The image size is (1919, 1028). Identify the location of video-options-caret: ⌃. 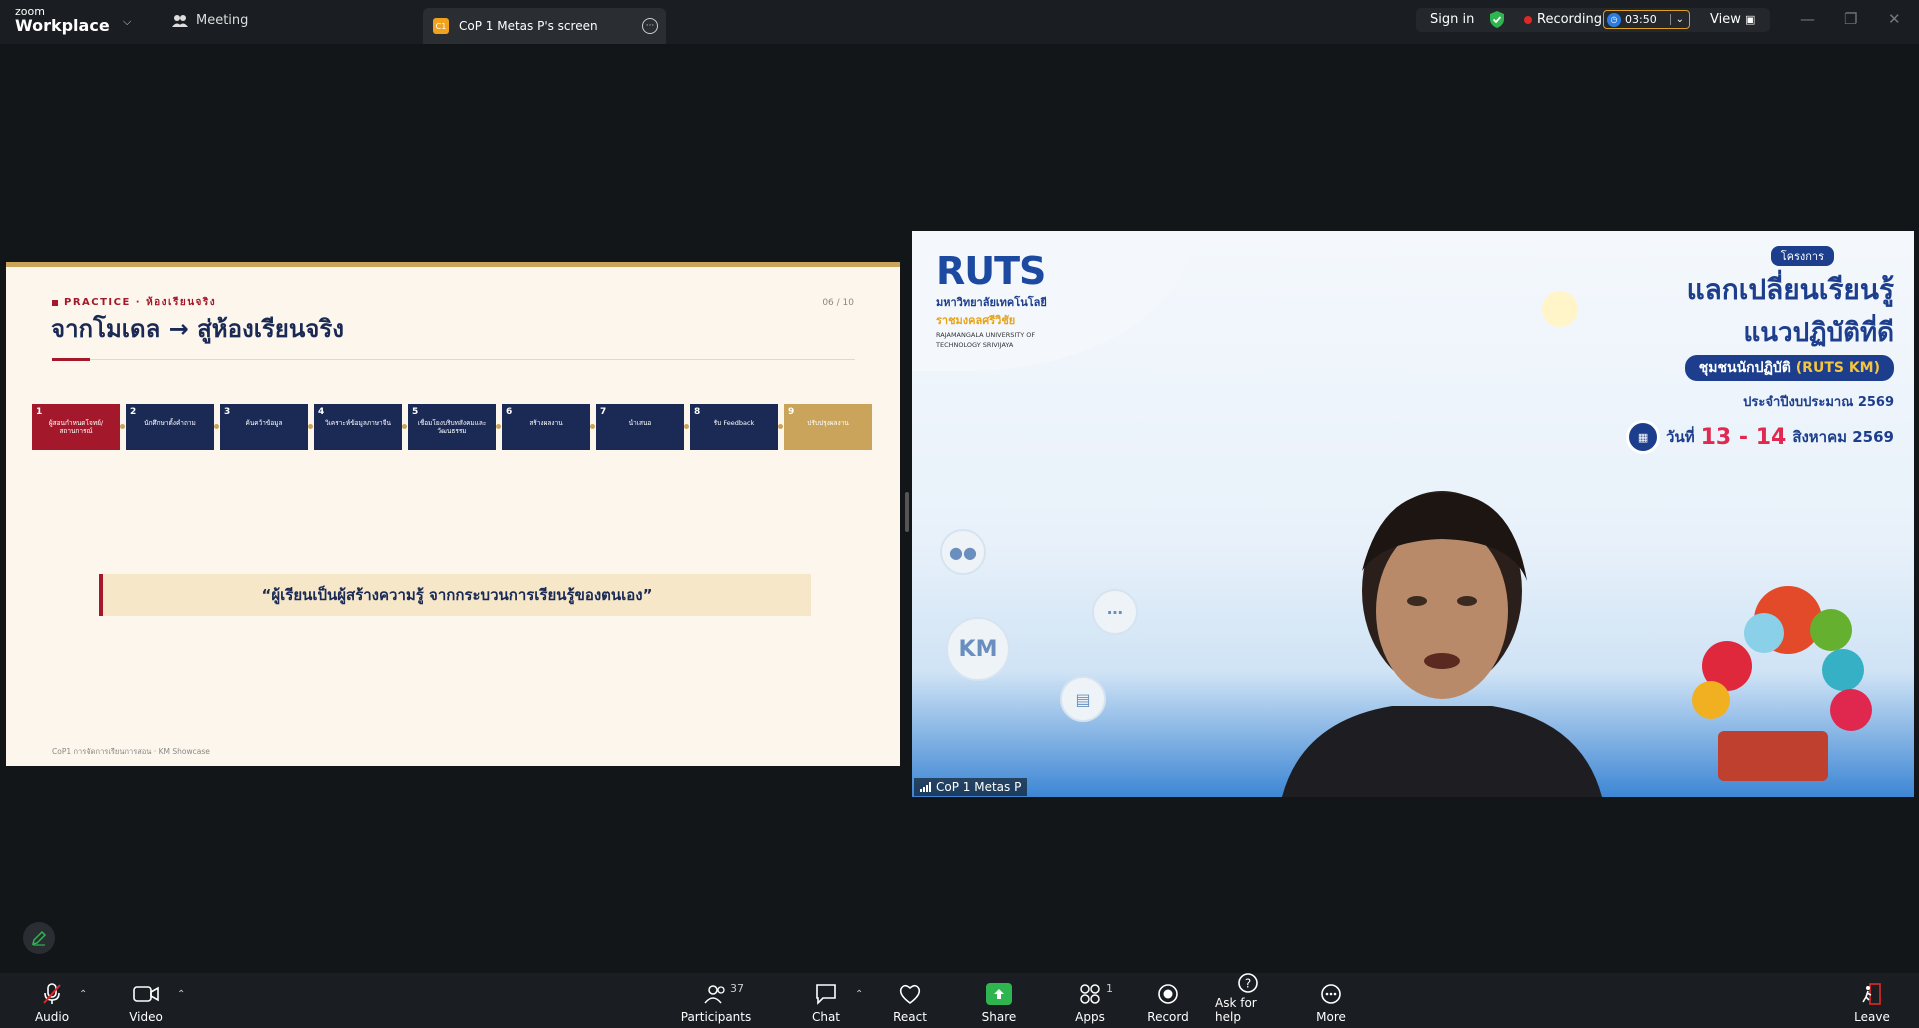
(181, 994).